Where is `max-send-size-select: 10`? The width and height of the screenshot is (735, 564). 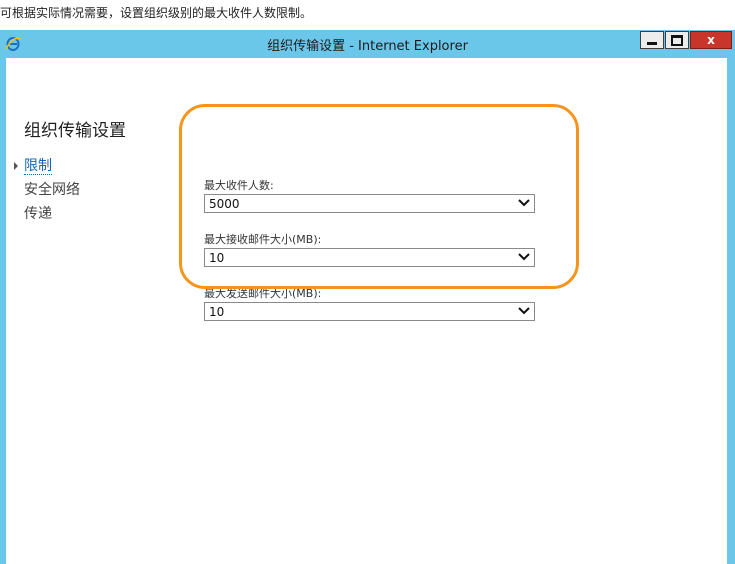
max-send-size-select: 10 is located at coordinates (369, 311).